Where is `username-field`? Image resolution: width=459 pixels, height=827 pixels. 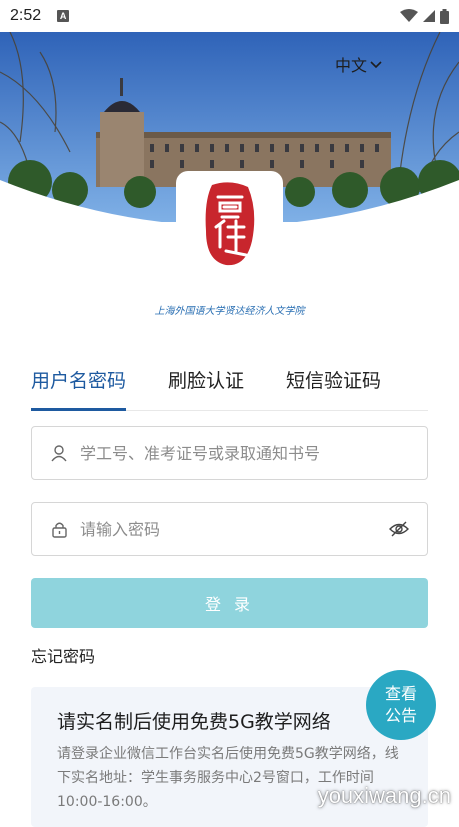 username-field is located at coordinates (229, 453).